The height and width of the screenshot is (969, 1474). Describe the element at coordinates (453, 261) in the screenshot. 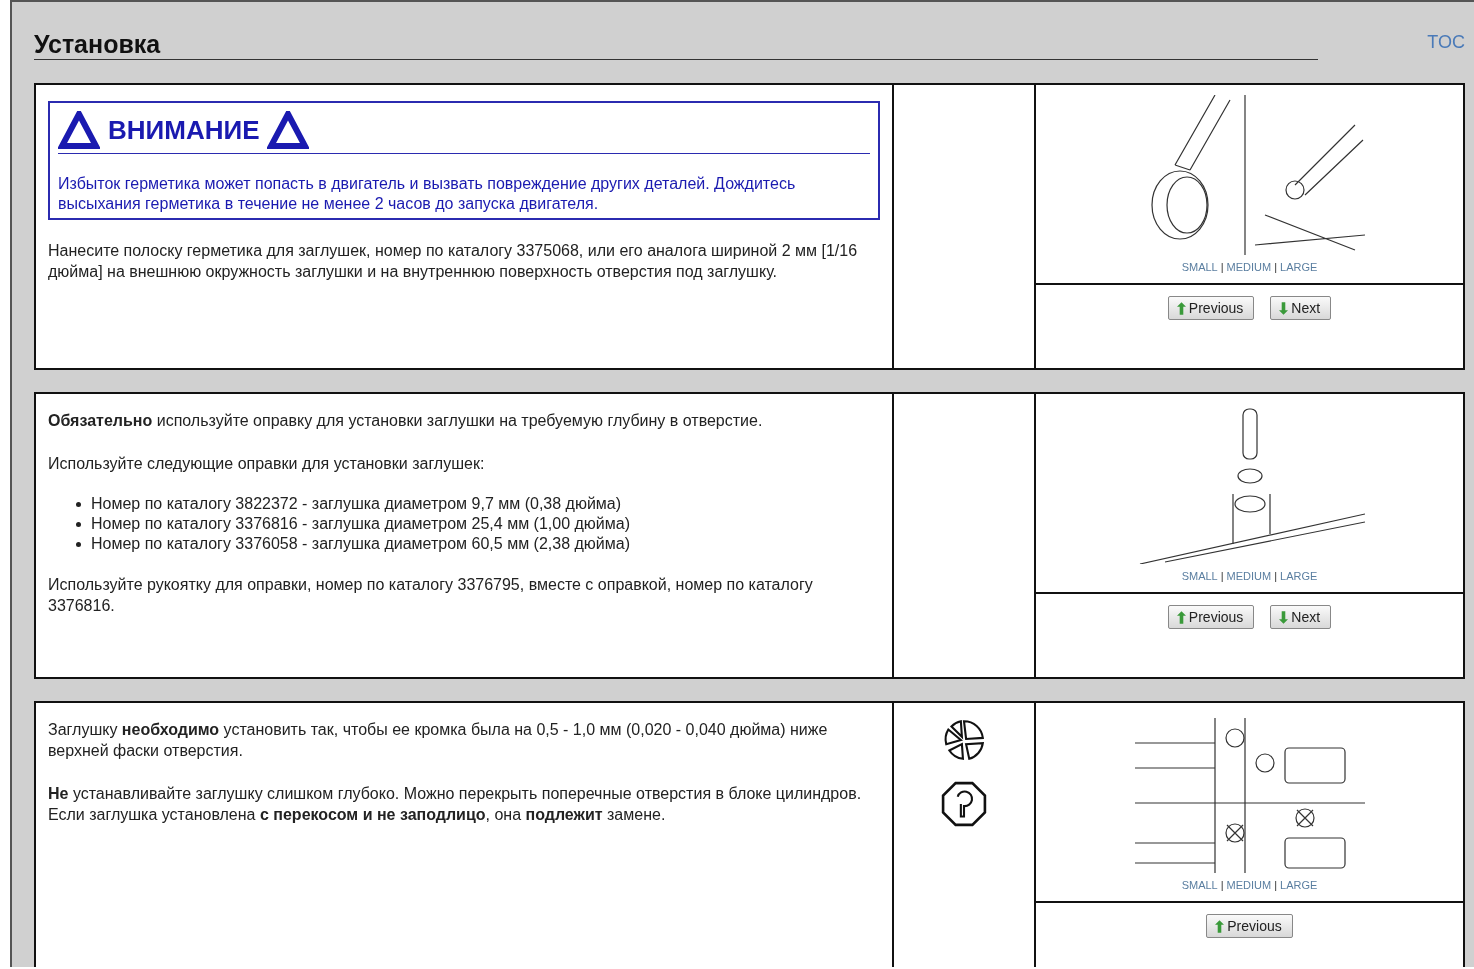

I see `instruction-text: Нанесите полоску герметика для заглушек, номер по каталогу 3375068, или его аналога шириной 2 мм [1/16 дюйма] на внешнюю окружность заглушки и на внутреннюю поверхность отверстия под заглушку.` at that location.